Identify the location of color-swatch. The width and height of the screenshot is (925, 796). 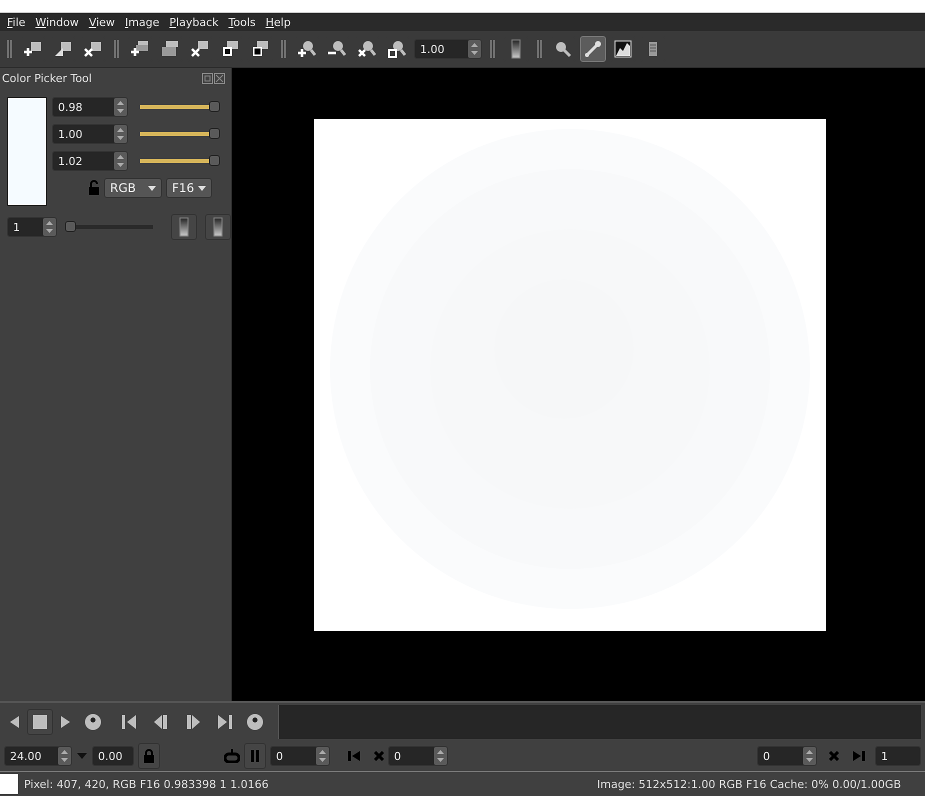
(9, 784).